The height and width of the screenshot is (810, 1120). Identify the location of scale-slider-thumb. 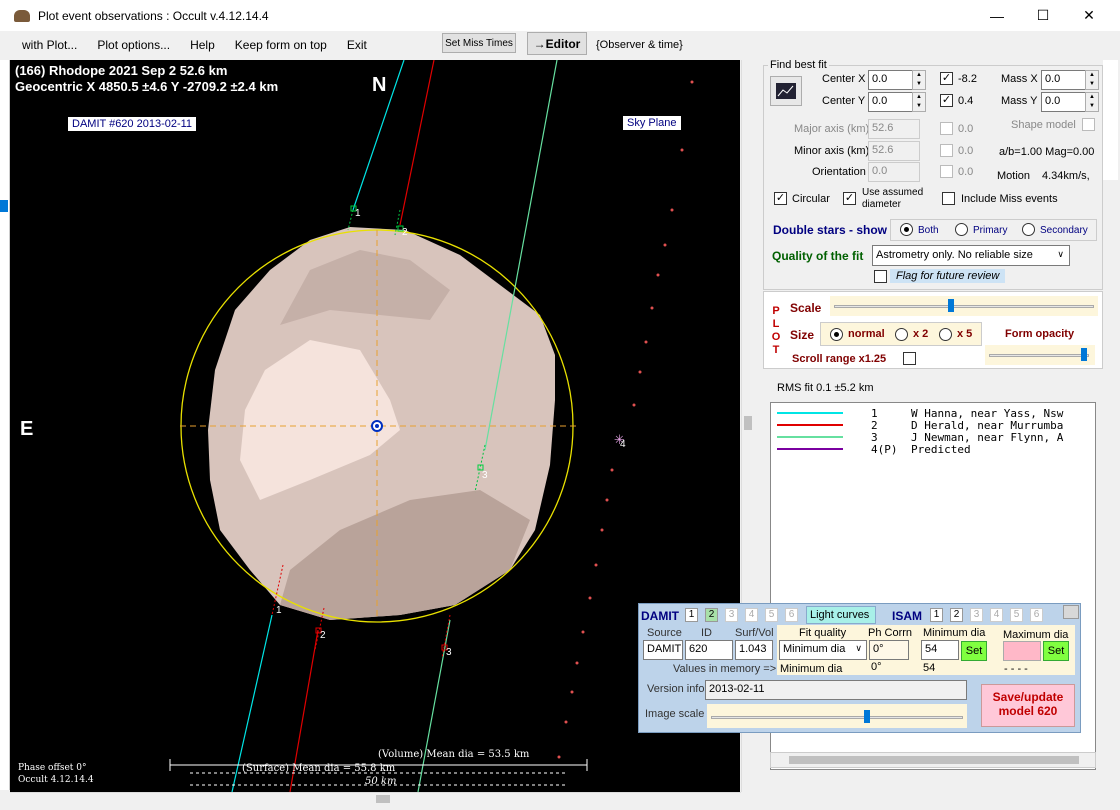
(951, 305).